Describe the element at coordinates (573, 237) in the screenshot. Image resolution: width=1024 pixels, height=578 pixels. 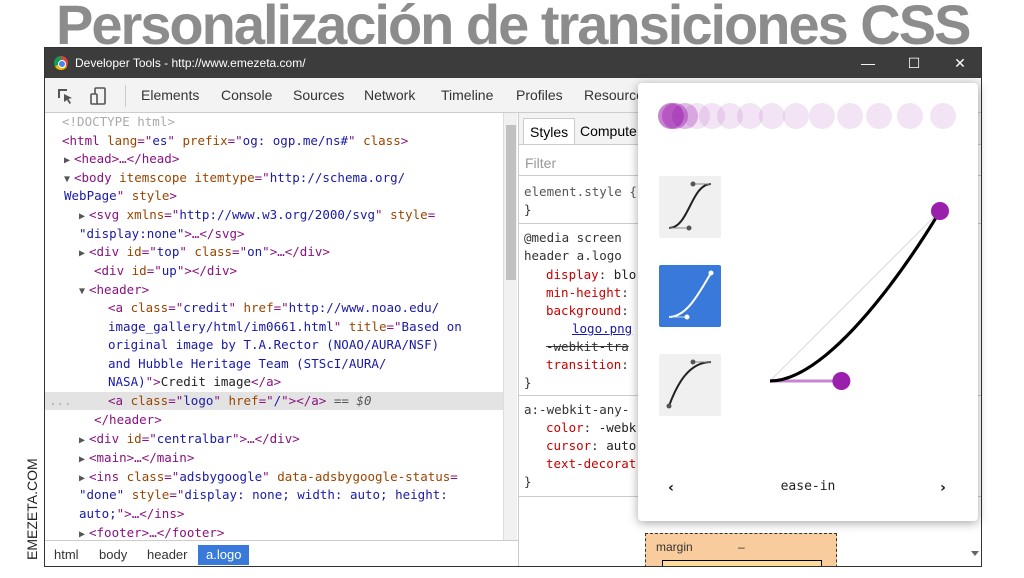
I see `media-query: @media screen` at that location.